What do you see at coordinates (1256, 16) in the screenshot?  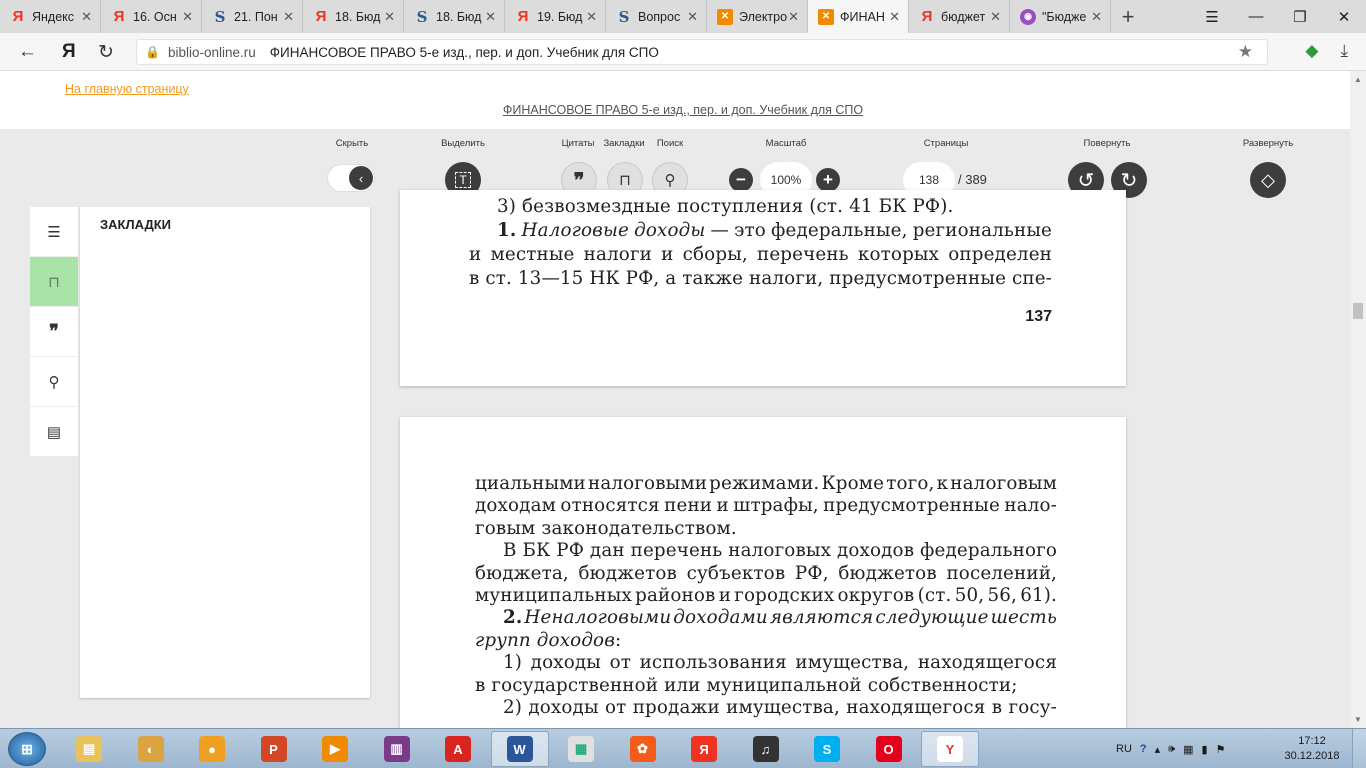 I see `minimize-button: —` at bounding box center [1256, 16].